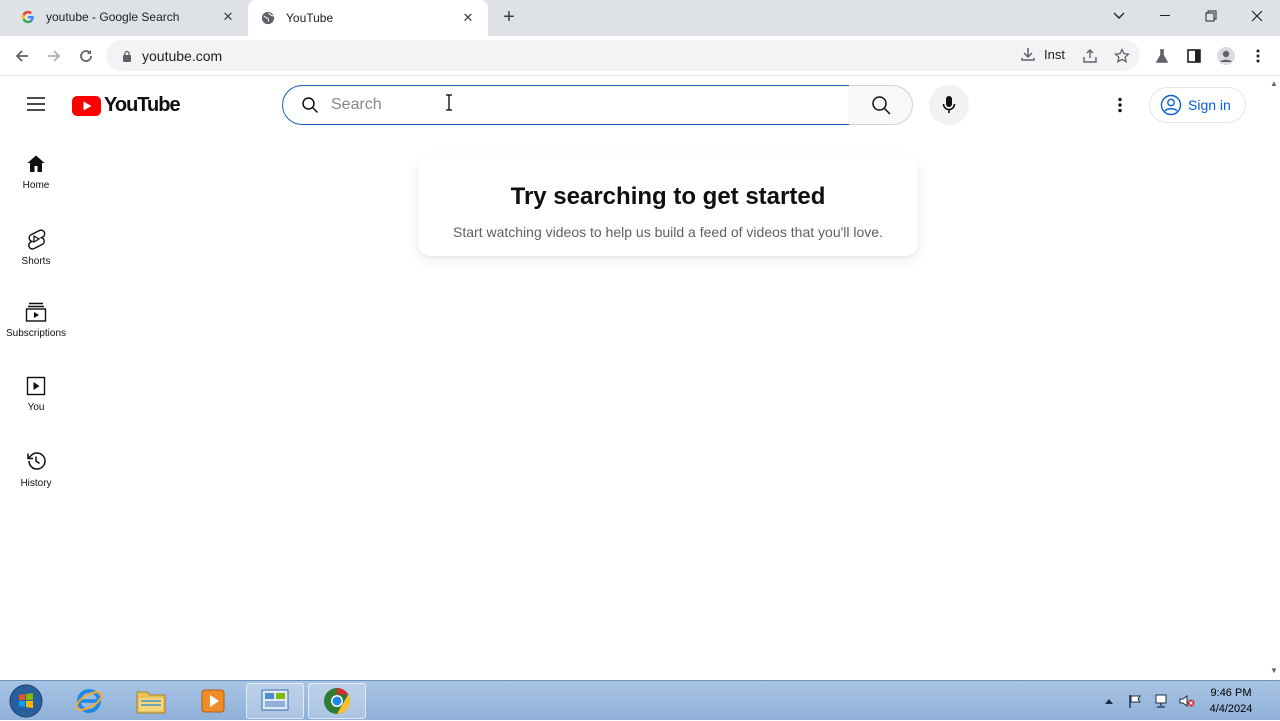  I want to click on tab-search-chevron-icon, so click(1119, 16).